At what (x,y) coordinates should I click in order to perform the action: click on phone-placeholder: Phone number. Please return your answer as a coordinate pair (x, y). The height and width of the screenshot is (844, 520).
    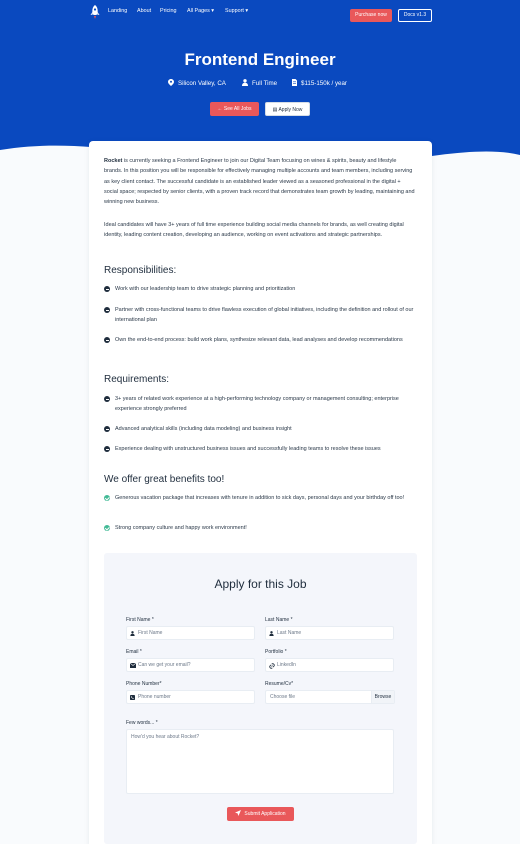
    Looking at the image, I should click on (154, 697).